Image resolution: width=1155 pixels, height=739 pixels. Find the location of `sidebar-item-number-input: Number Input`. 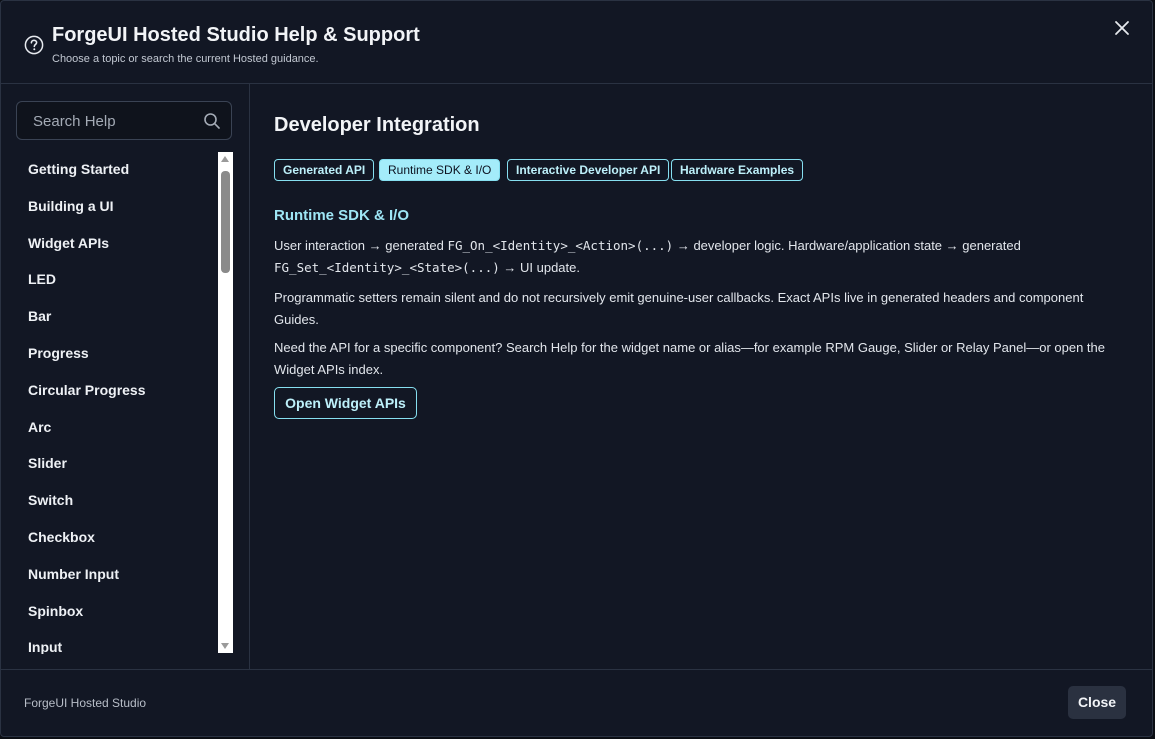

sidebar-item-number-input: Number Input is located at coordinates (73, 574).